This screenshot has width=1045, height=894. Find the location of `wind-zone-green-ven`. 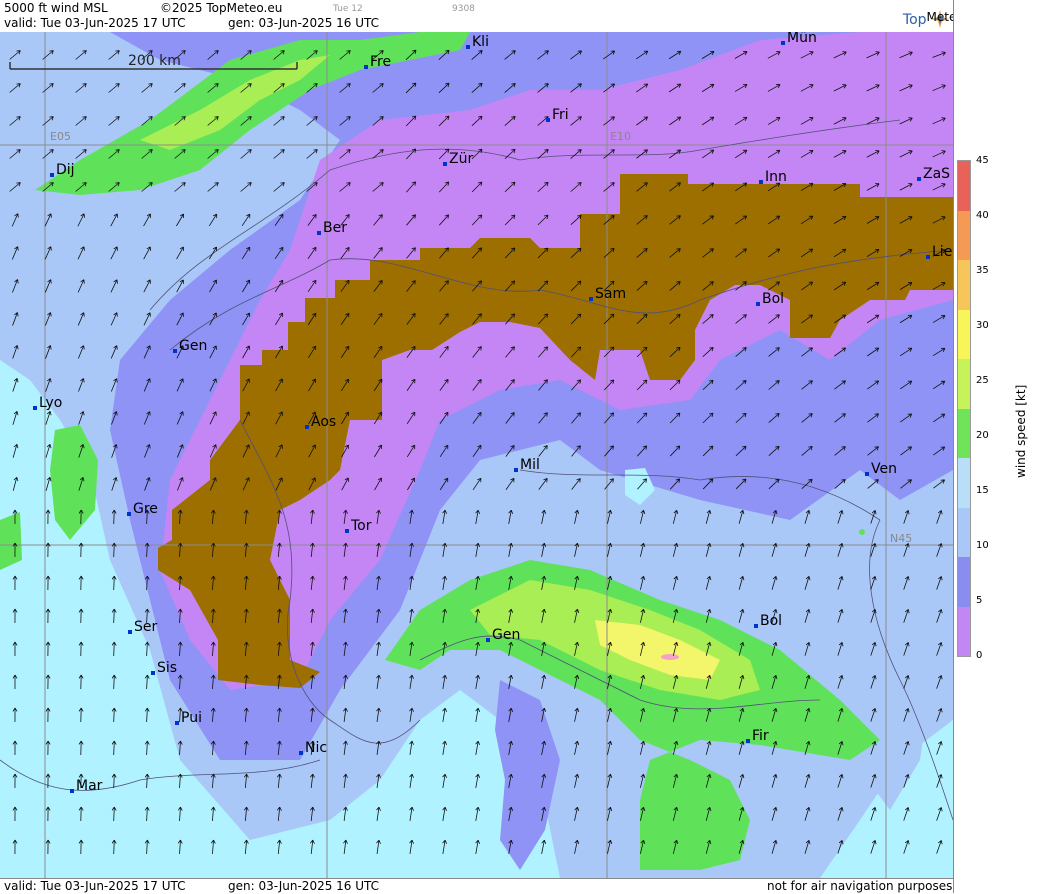

wind-zone-green-ven is located at coordinates (862, 532).